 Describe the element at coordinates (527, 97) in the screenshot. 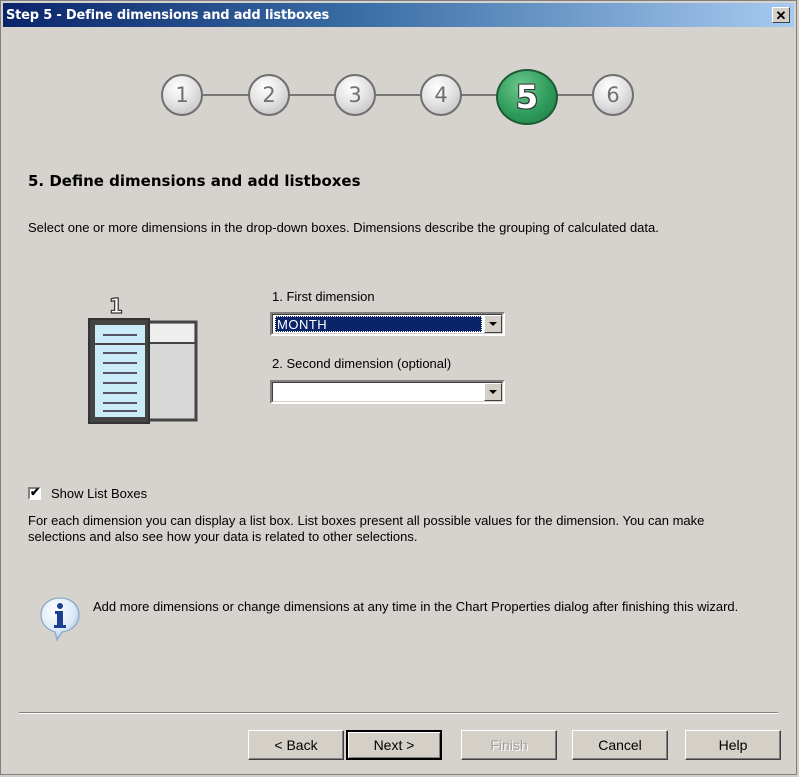

I see `step-5-current: 5` at that location.